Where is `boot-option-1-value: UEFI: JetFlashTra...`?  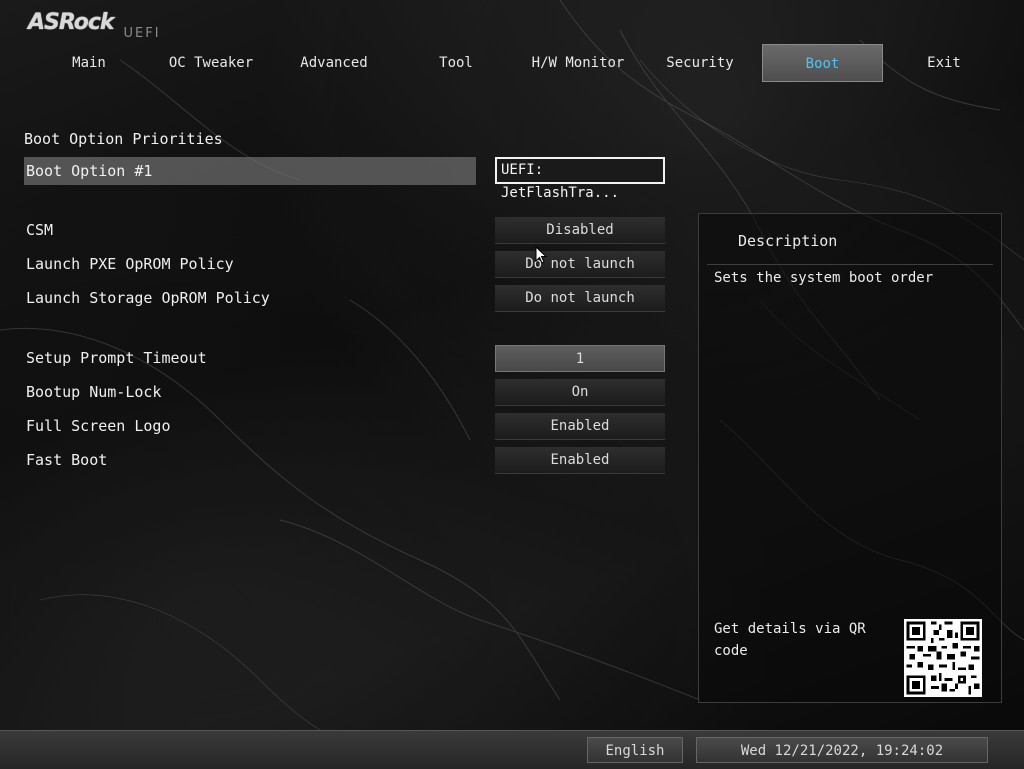
boot-option-1-value: UEFI: JetFlashTra... is located at coordinates (580, 179).